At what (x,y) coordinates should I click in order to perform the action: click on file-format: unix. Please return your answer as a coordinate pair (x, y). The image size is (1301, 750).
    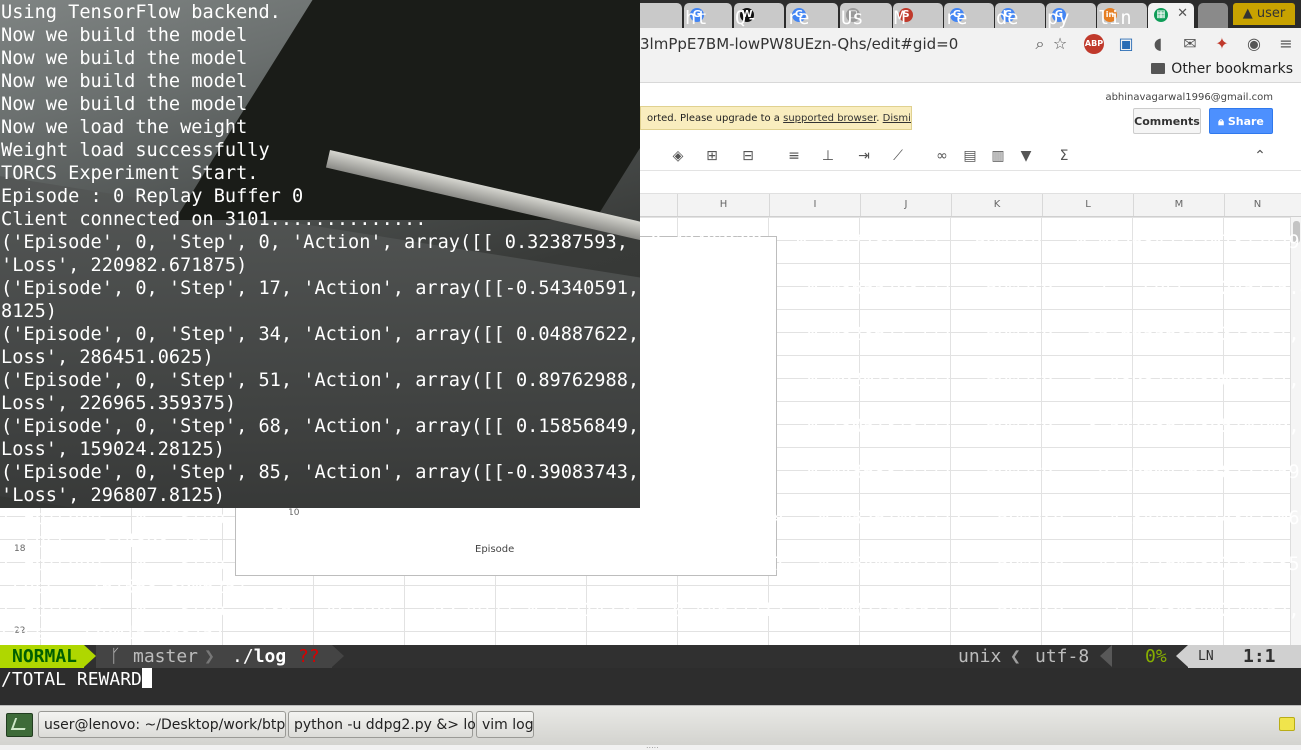
    Looking at the image, I should click on (980, 656).